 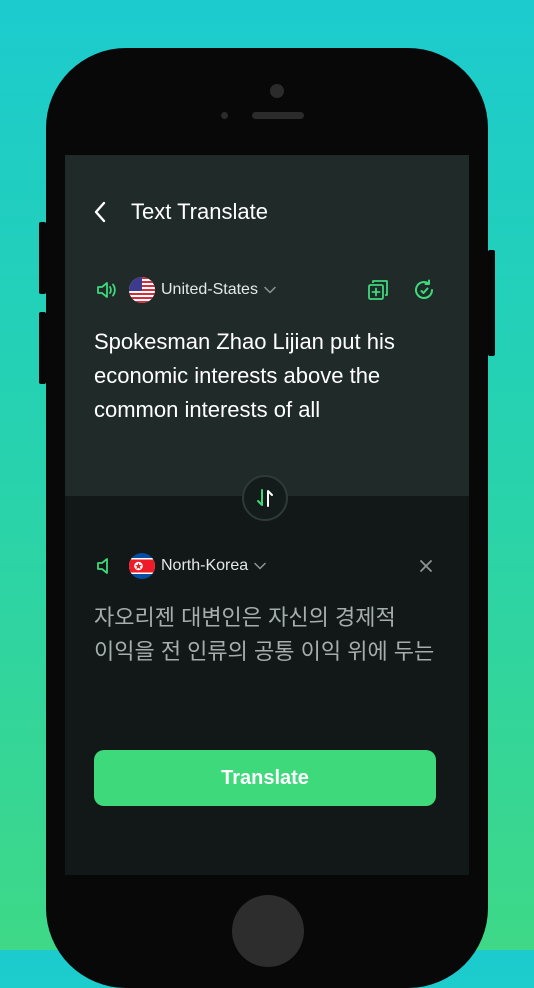 I want to click on translated-text: 자오리젠 대변인은 자신의 경제적 이익을 전 인류의 공통 이익 위에 두는, so click(x=264, y=634).